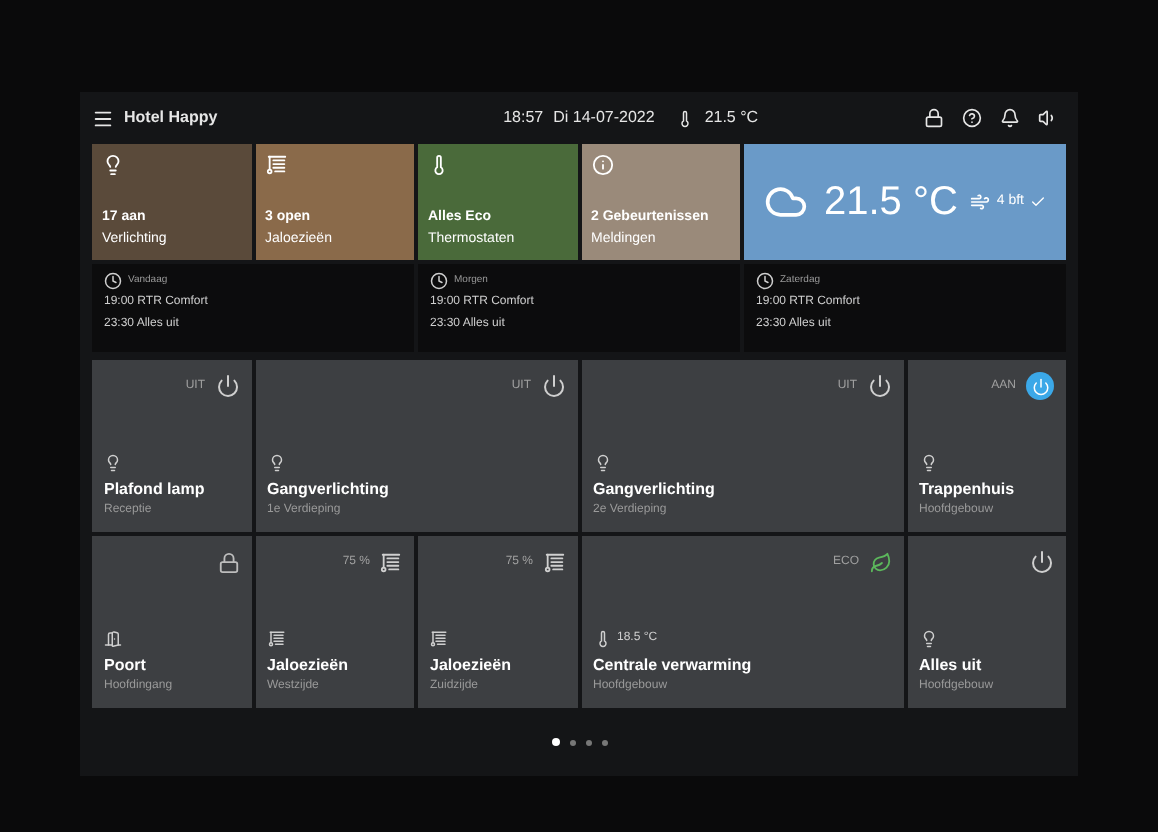 The width and height of the screenshot is (1158, 832). What do you see at coordinates (731, 118) in the screenshot?
I see `temperature-reading: 21.5 °C` at bounding box center [731, 118].